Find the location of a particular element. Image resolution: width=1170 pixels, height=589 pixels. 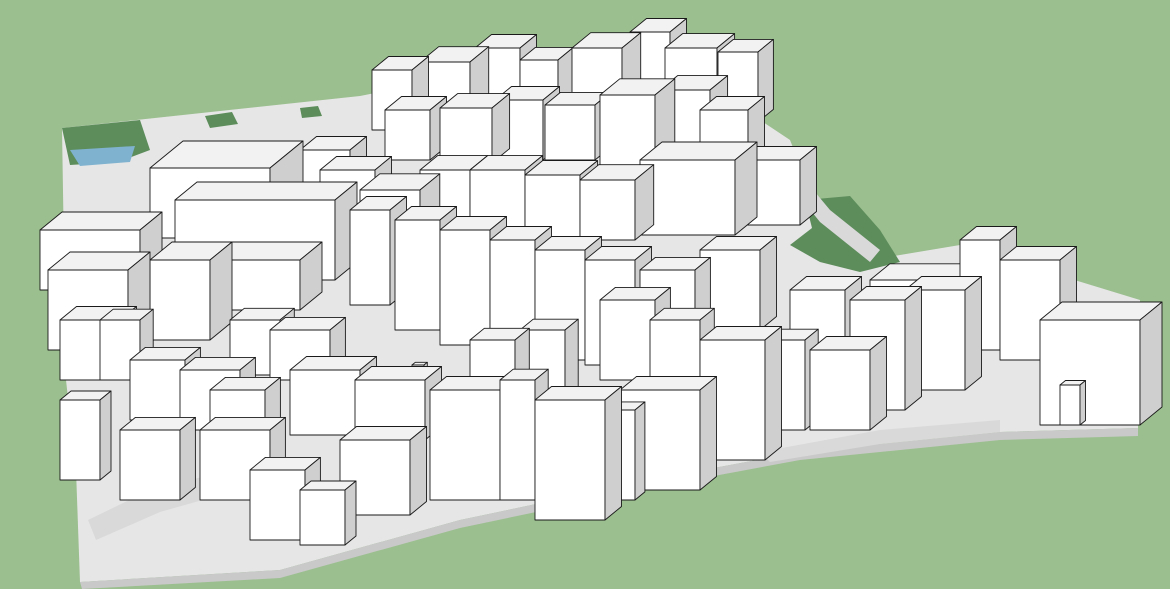

building-58-front is located at coordinates (1090, 372).